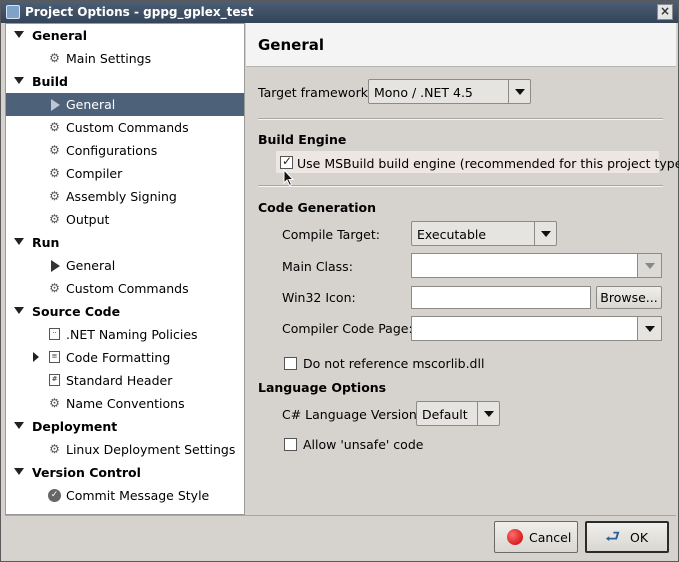 The width and height of the screenshot is (679, 562). Describe the element at coordinates (627, 537) in the screenshot. I see `ok-button: ⮐ OK` at that location.